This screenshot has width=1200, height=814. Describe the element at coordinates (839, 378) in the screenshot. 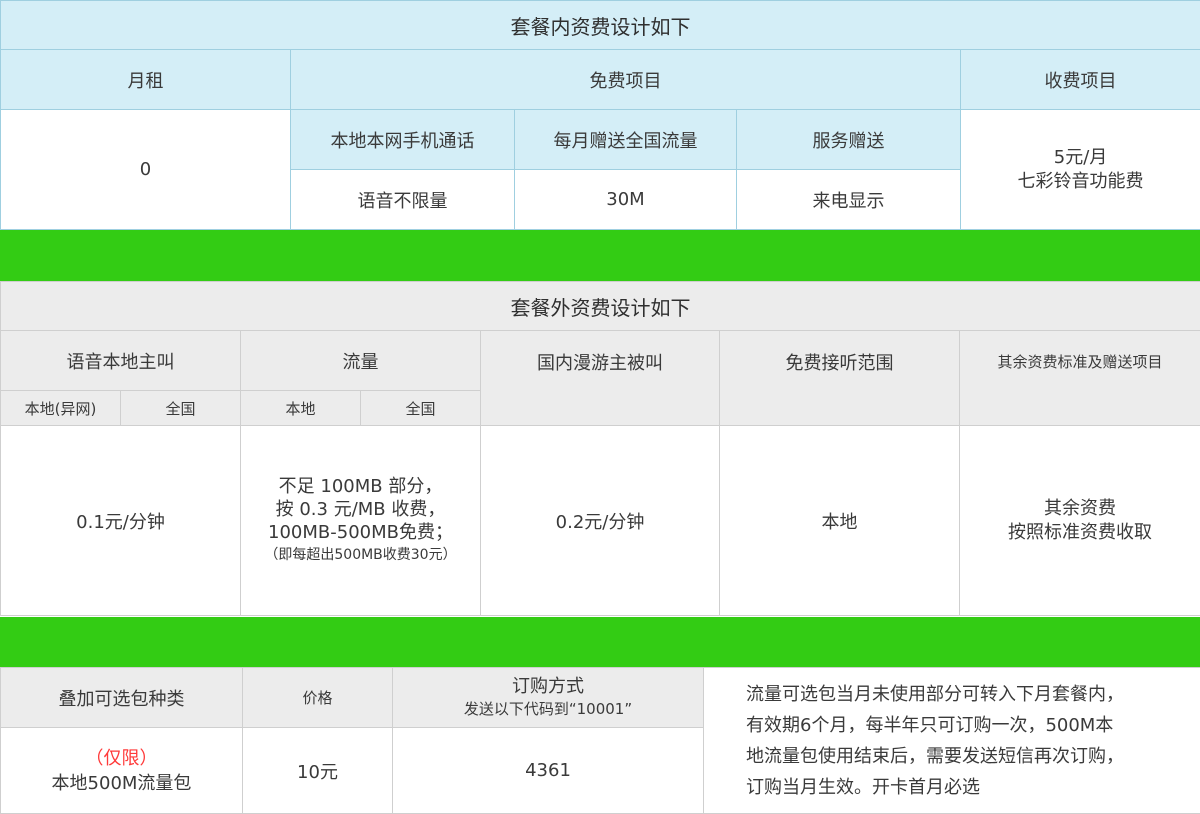

I see `free-receive-header: 免费接听范围` at that location.